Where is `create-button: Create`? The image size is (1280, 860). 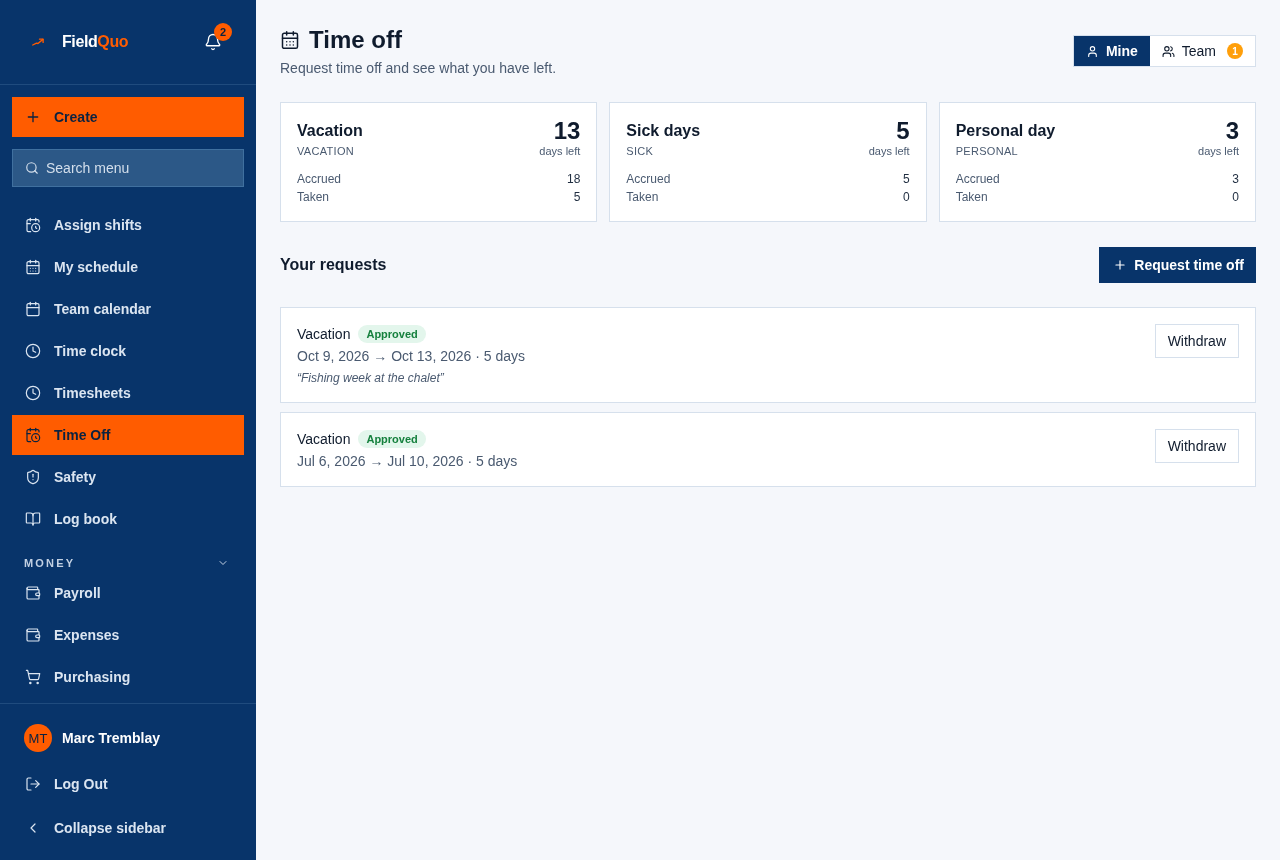
create-button: Create is located at coordinates (128, 117).